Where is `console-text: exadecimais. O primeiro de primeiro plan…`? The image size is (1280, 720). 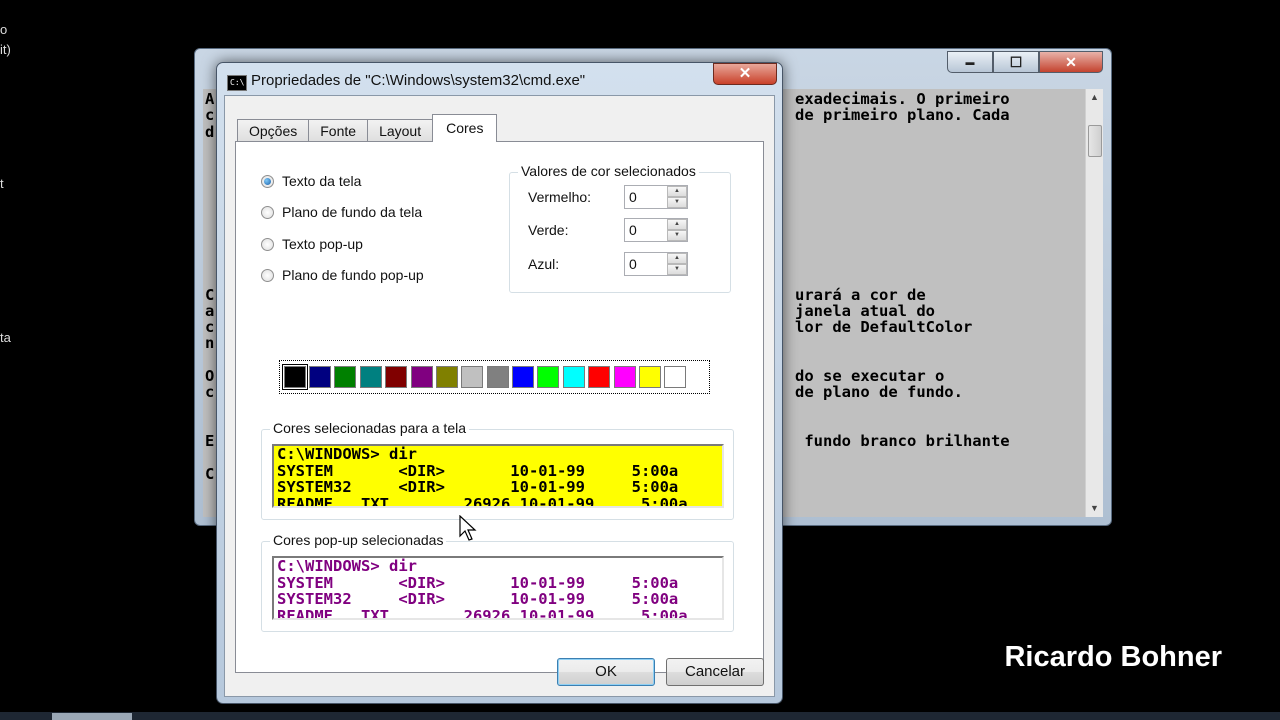
console-text: exadecimais. O primeiro de primeiro plan… is located at coordinates (902, 270).